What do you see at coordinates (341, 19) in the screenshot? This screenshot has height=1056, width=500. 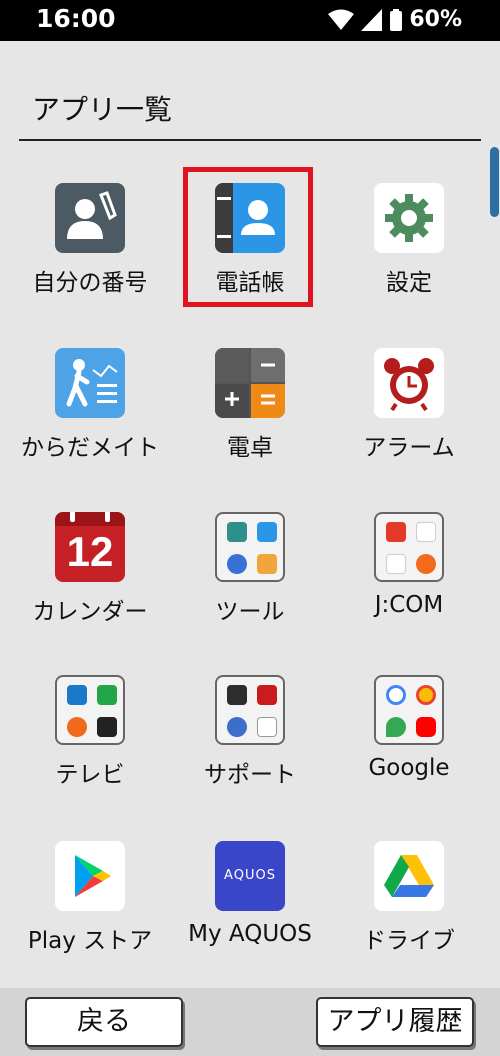 I see `wifi-icon` at bounding box center [341, 19].